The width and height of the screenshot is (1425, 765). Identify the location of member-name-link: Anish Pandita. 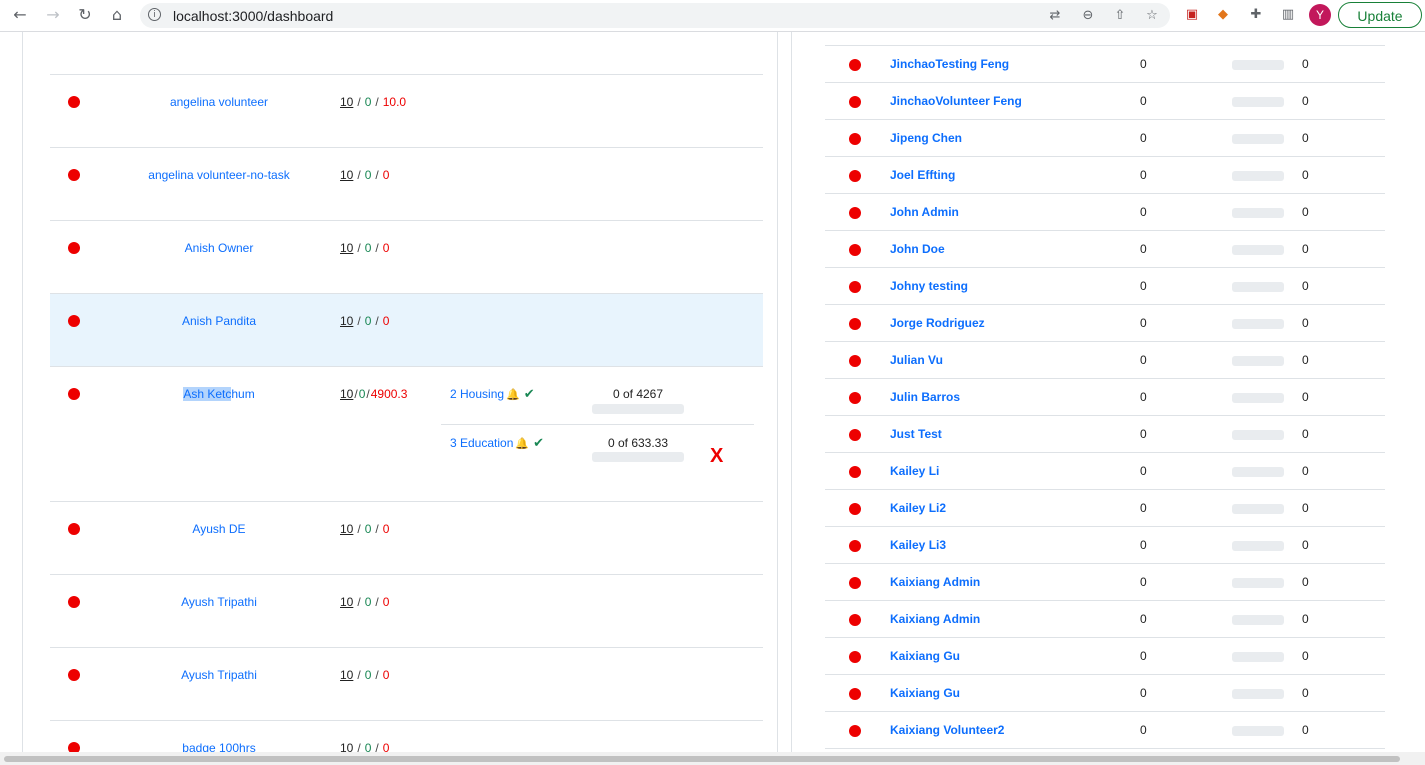
(219, 321).